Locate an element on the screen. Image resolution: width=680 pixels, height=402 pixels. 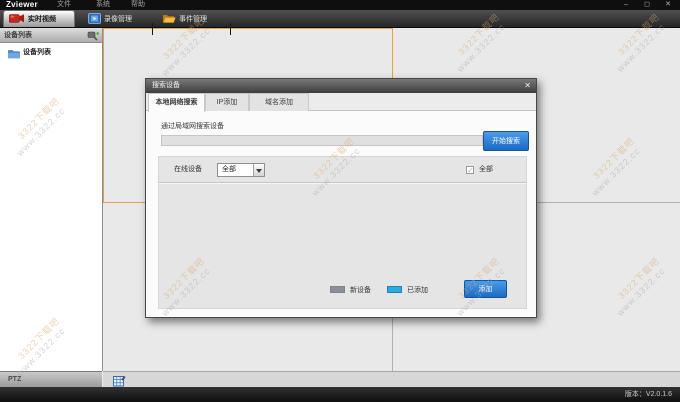
dropdown-button is located at coordinates (258, 170).